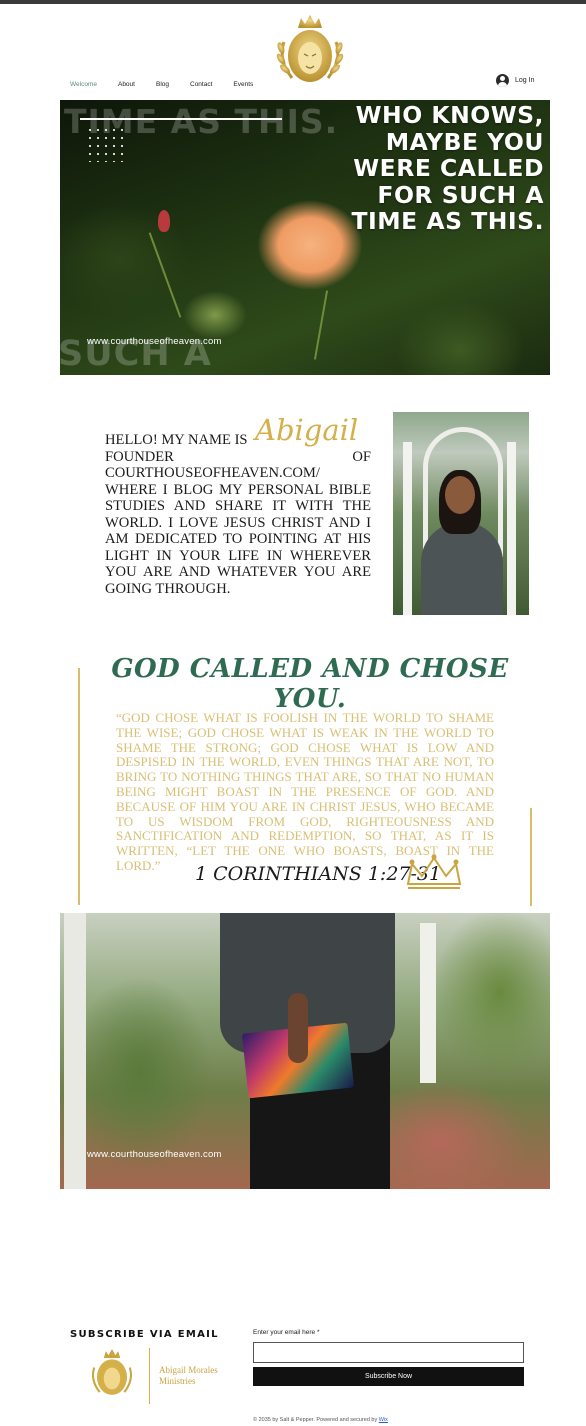 The width and height of the screenshot is (586, 1426). Describe the element at coordinates (449, 115) in the screenshot. I see `hero-quote-line: WHO KNOWS,` at that location.